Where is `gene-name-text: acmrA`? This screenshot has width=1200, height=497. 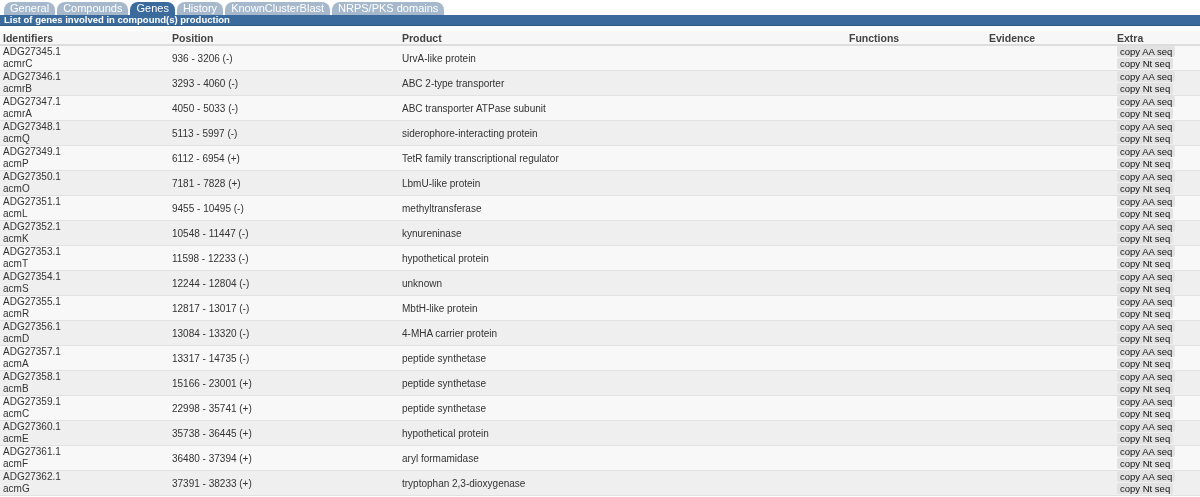 gene-name-text: acmrA is located at coordinates (18, 114).